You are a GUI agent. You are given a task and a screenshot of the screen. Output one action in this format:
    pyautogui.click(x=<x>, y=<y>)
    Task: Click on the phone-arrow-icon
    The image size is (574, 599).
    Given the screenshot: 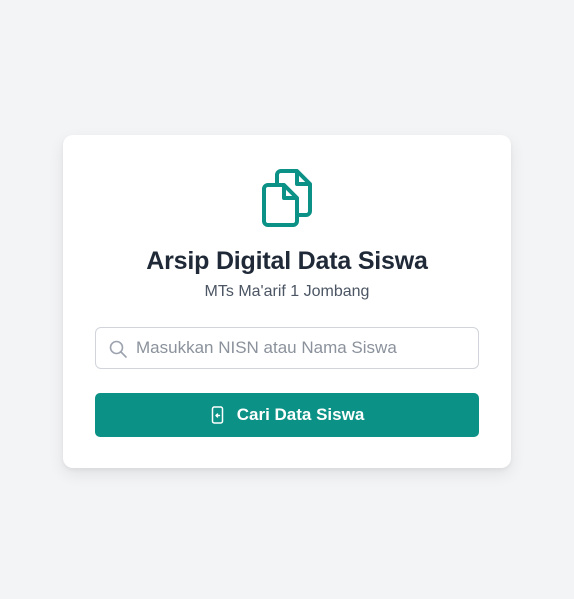 What is the action you would take?
    pyautogui.click(x=217, y=415)
    